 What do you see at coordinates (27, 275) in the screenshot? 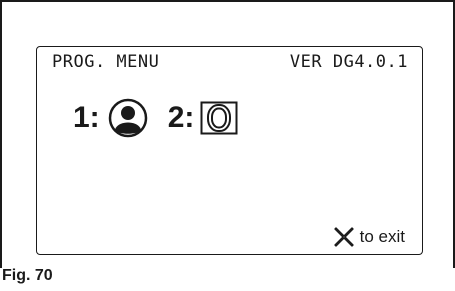
I see `figure-caption: Fig. 70` at bounding box center [27, 275].